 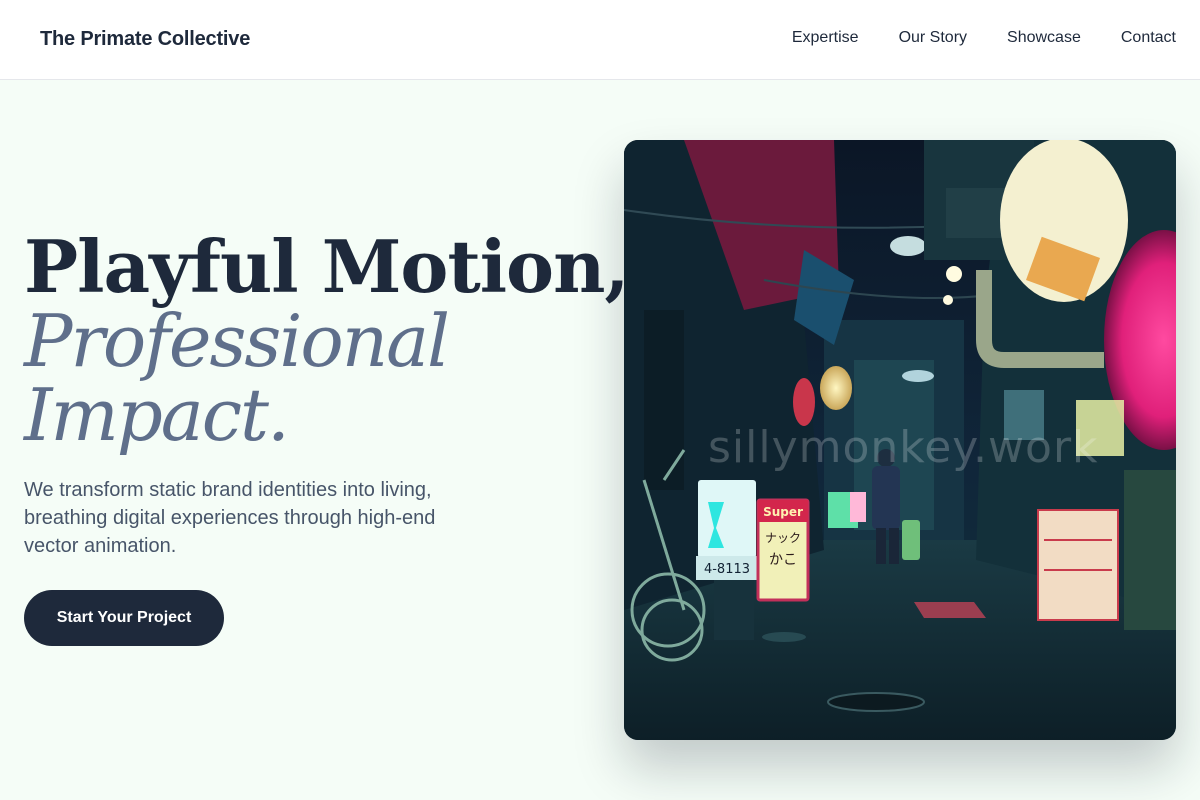 What do you see at coordinates (1148, 38) in the screenshot?
I see `nav-link-contact: Contact` at bounding box center [1148, 38].